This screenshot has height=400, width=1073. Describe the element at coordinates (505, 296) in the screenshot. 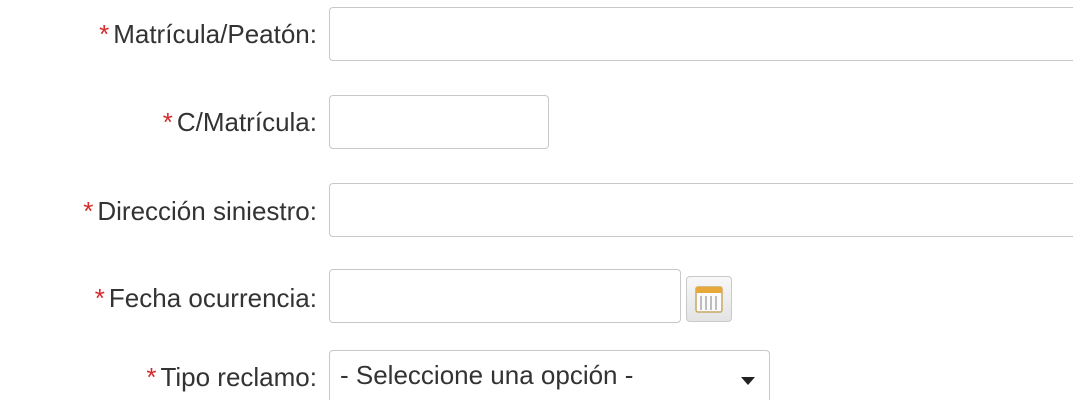

I see `date-input` at that location.